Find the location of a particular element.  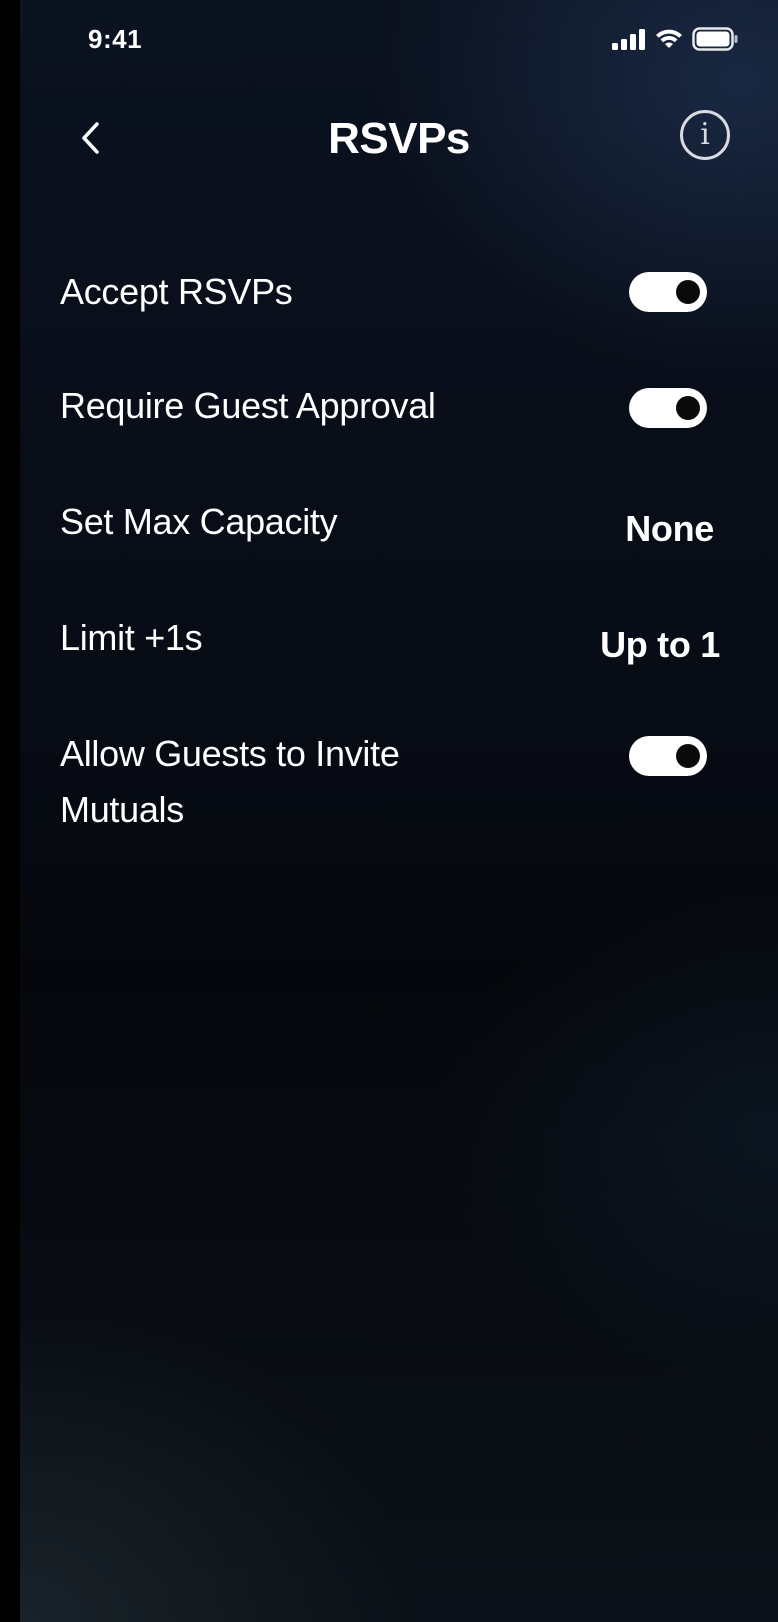

limit-plus-ones-label: Limit +1s is located at coordinates (131, 637).